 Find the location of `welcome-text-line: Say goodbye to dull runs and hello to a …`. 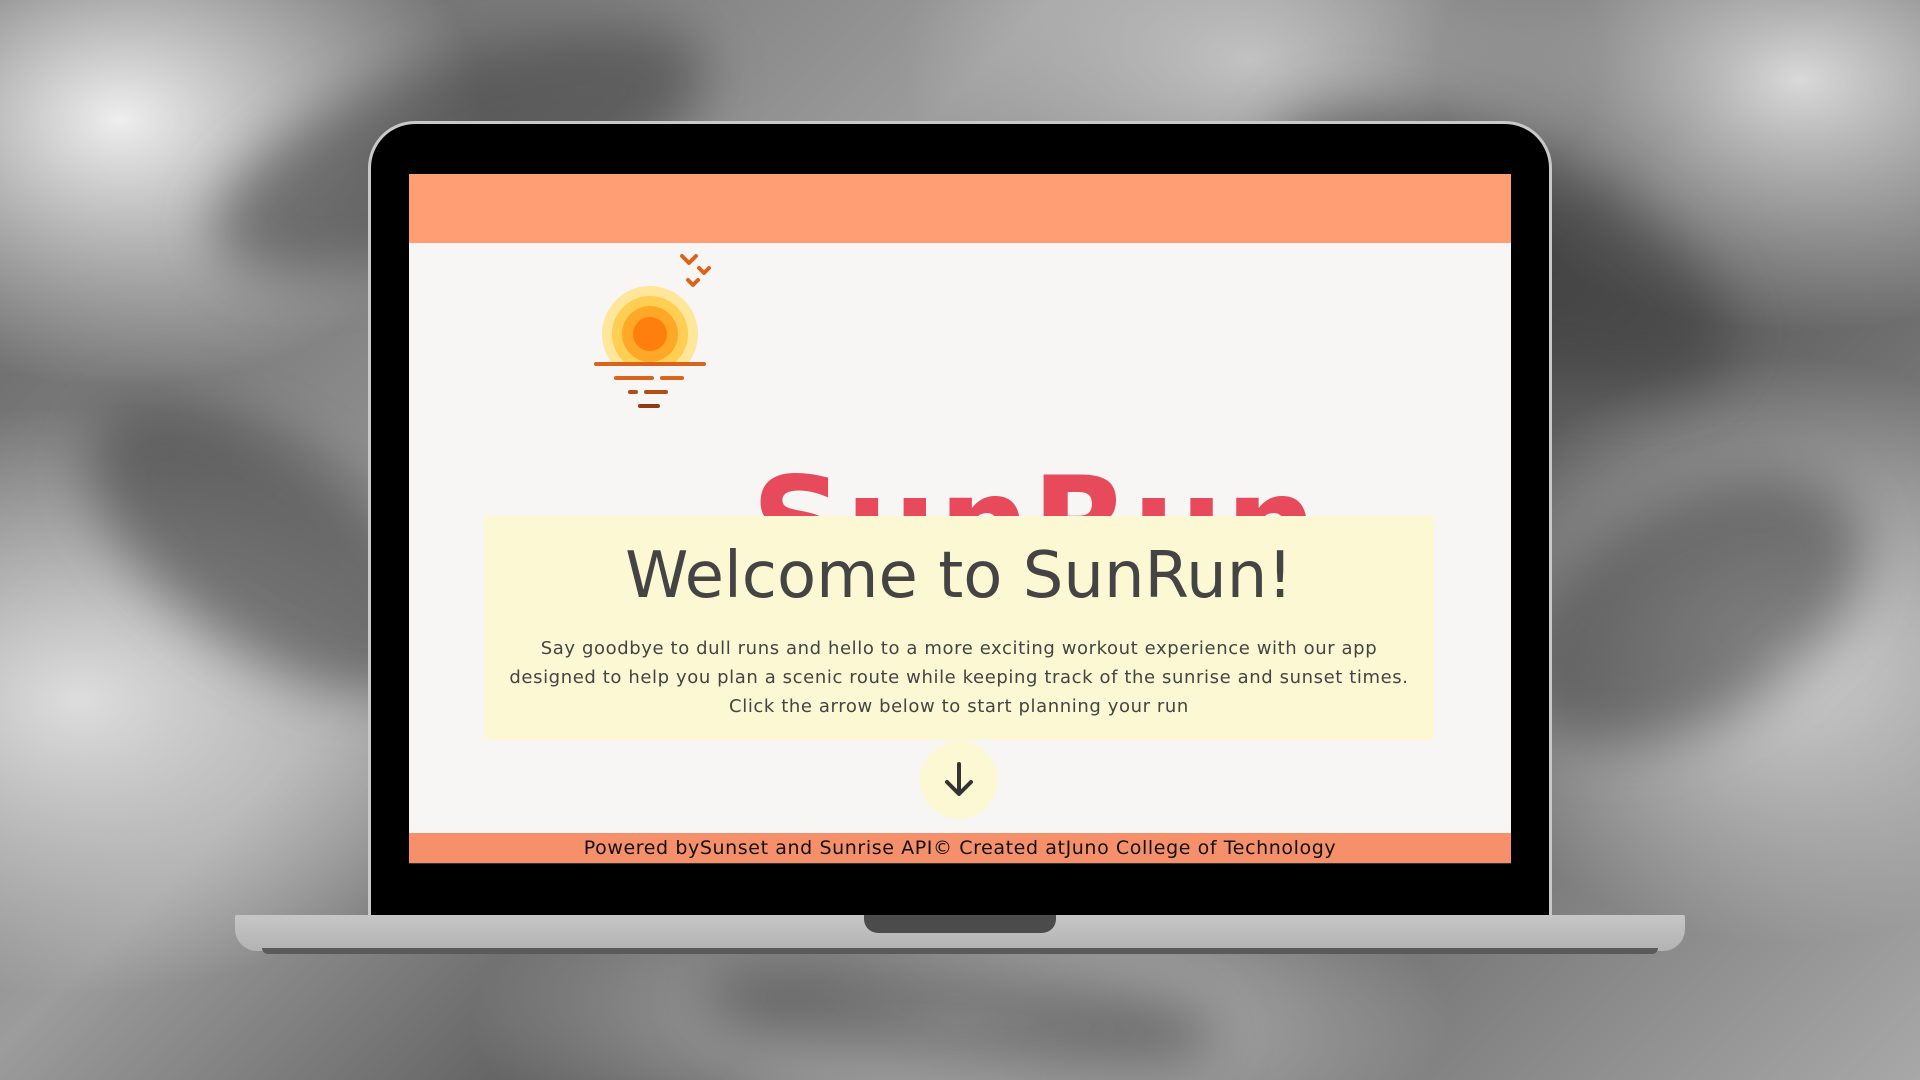

welcome-text-line: Say goodbye to dull runs and hello to a … is located at coordinates (959, 648).